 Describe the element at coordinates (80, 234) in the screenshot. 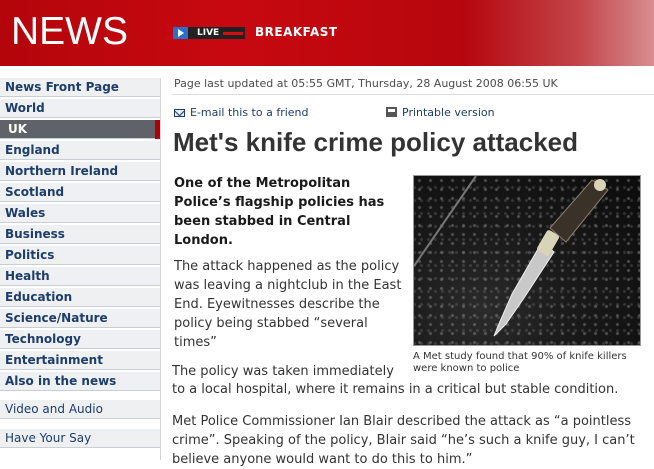

I see `sidebar-item-business: Business` at that location.